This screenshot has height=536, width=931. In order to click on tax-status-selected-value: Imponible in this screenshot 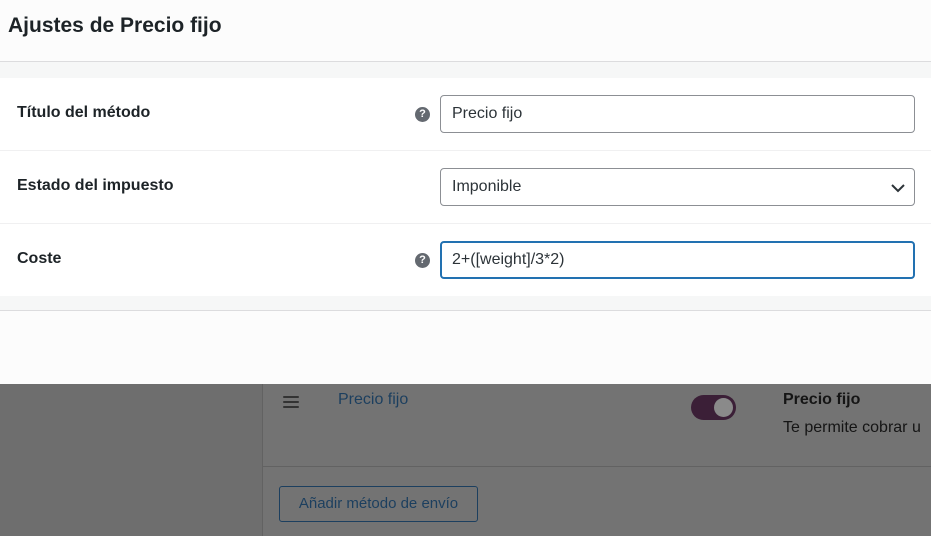, I will do `click(487, 186)`.